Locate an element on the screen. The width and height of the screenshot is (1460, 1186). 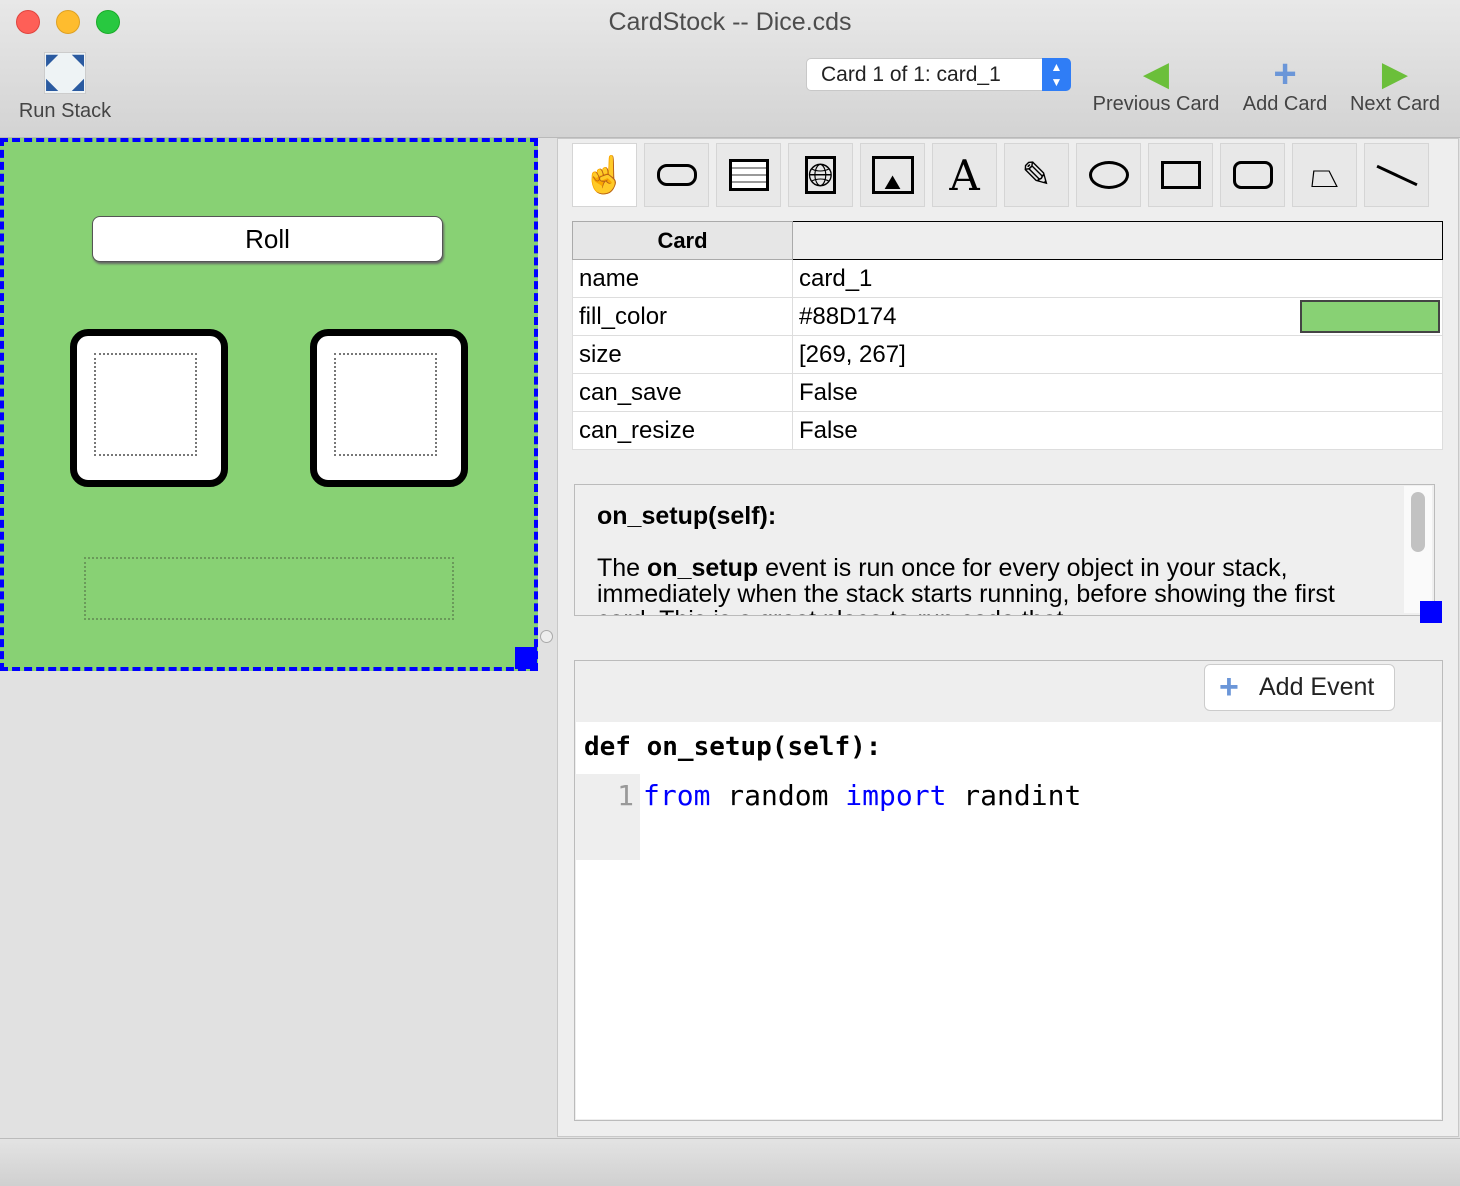
chevron-updown-icon: ▲ ▼ is located at coordinates (1056, 74).